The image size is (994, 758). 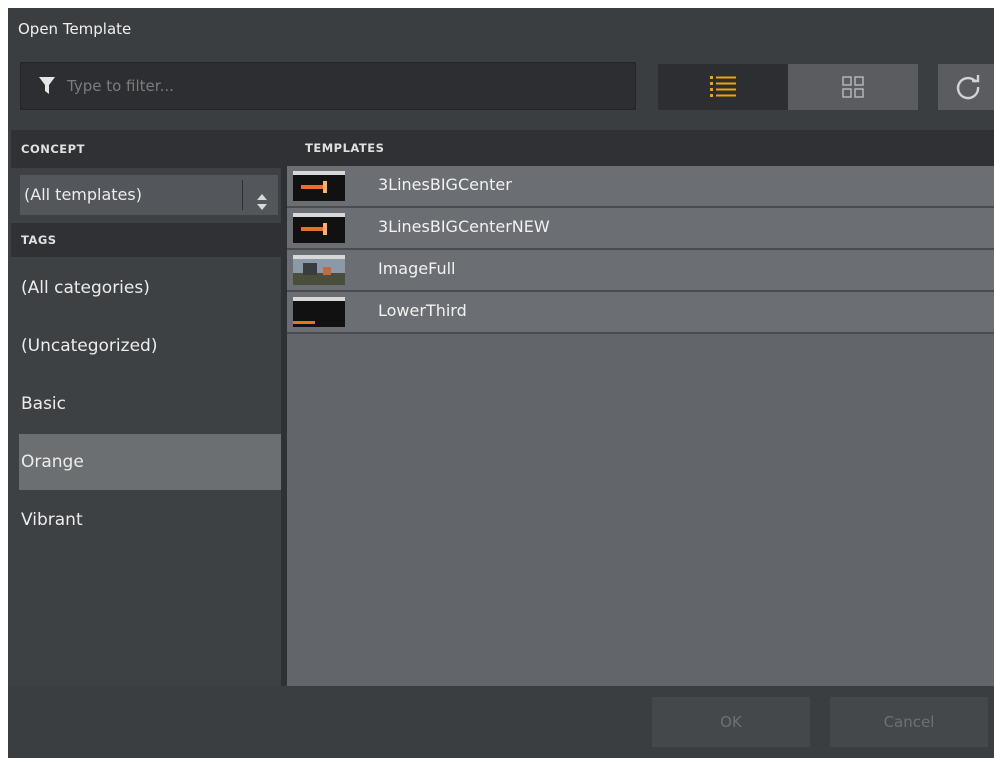 What do you see at coordinates (146, 520) in the screenshot?
I see `tag-item-vibrant: Vibrant` at bounding box center [146, 520].